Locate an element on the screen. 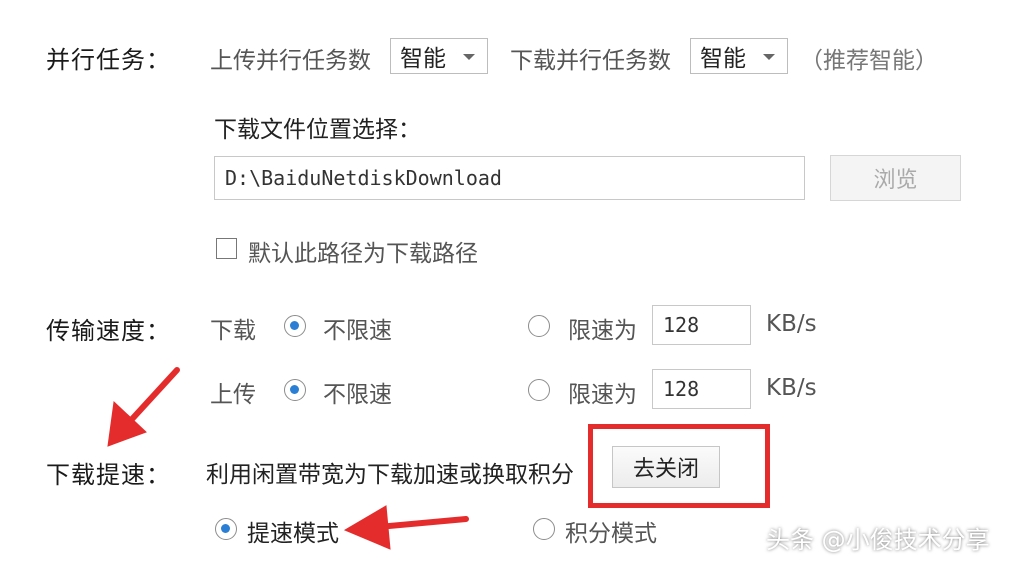 This screenshot has width=1020, height=564. annotation-arrow-left-icon is located at coordinates (143, 407).